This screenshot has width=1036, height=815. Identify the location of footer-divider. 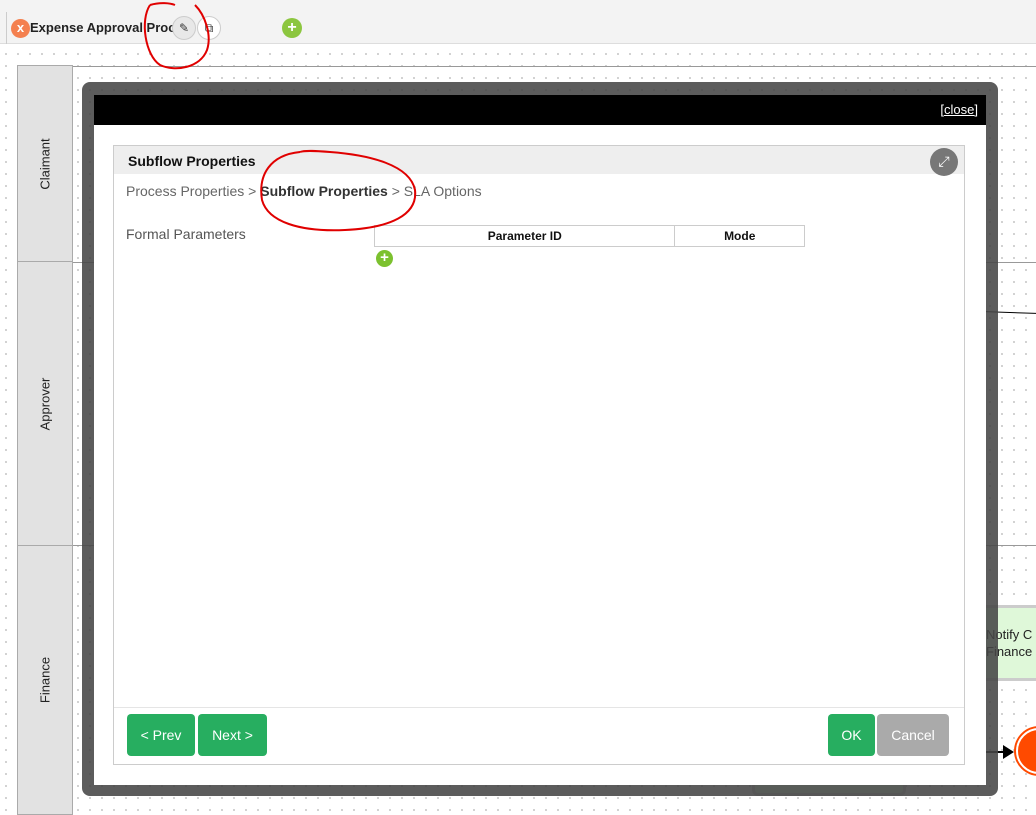
(539, 707).